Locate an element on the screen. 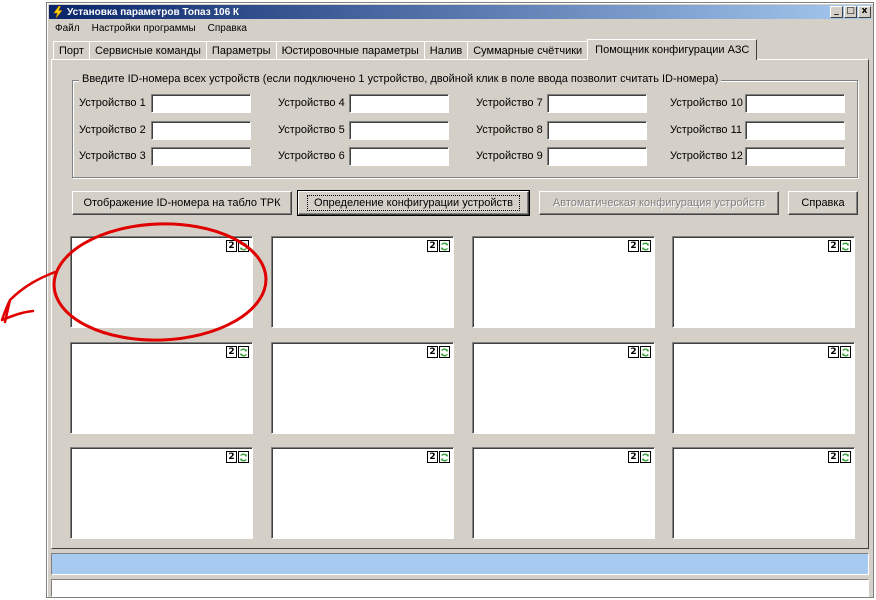  device-config-box-9: 2 is located at coordinates (161, 493).